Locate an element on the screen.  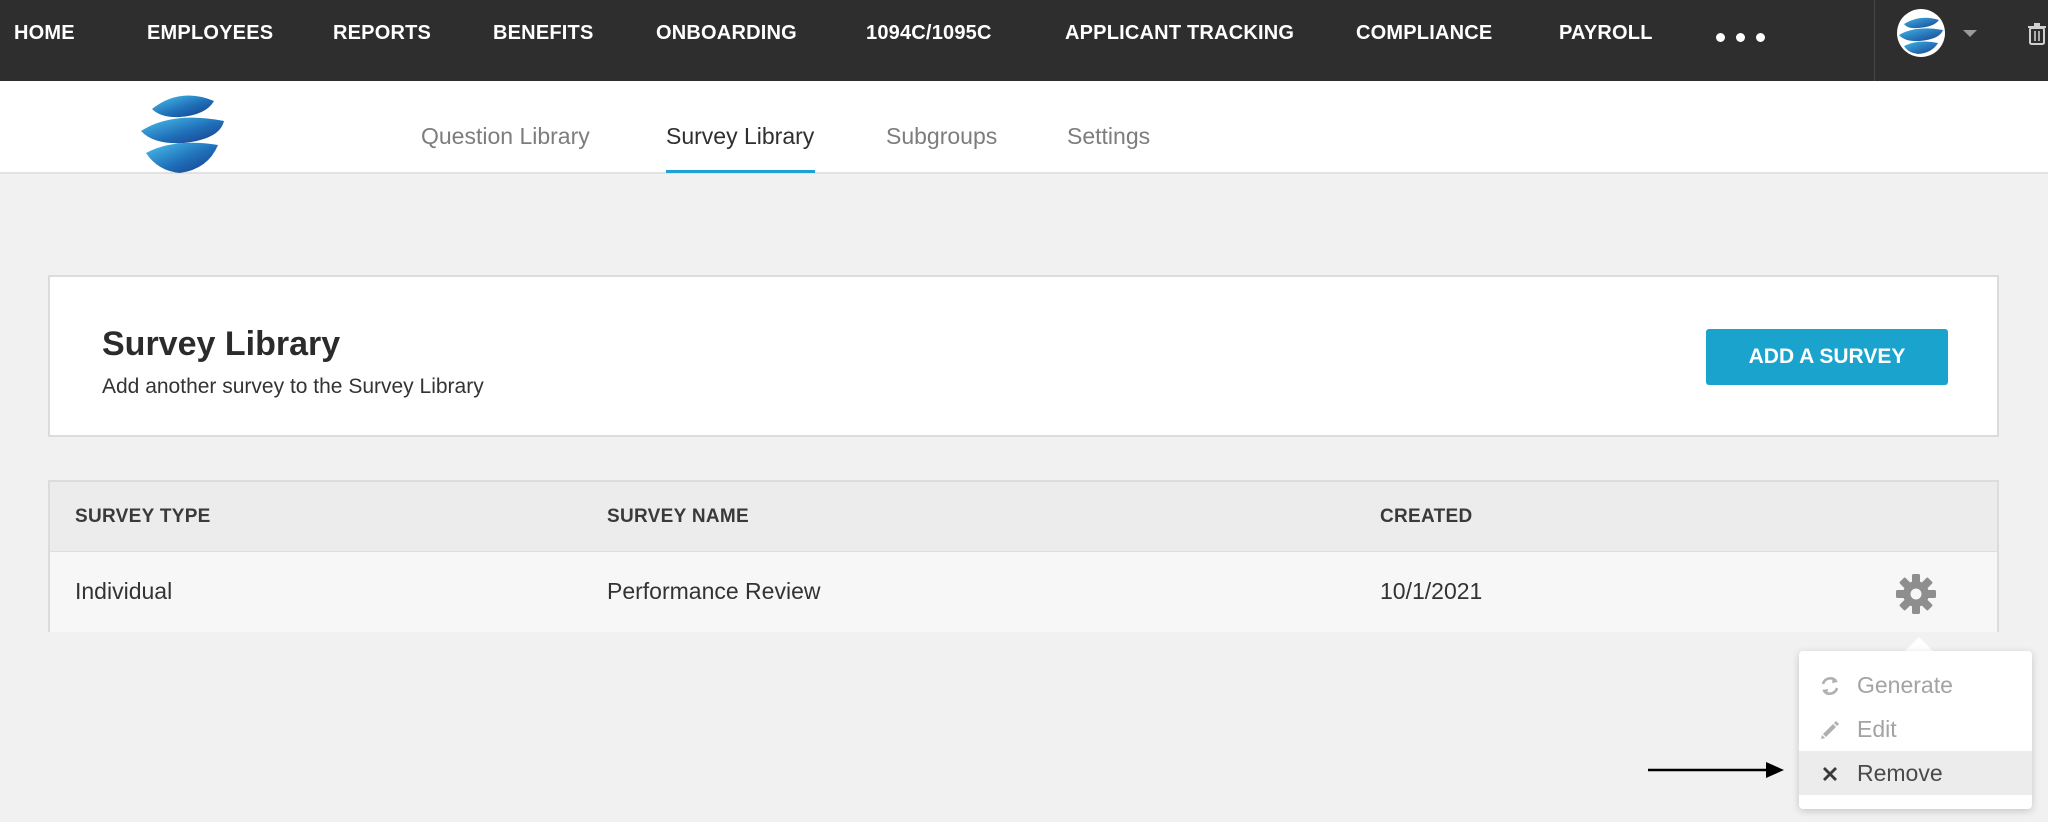
tab-survey-library: Survey Library is located at coordinates (740, 136).